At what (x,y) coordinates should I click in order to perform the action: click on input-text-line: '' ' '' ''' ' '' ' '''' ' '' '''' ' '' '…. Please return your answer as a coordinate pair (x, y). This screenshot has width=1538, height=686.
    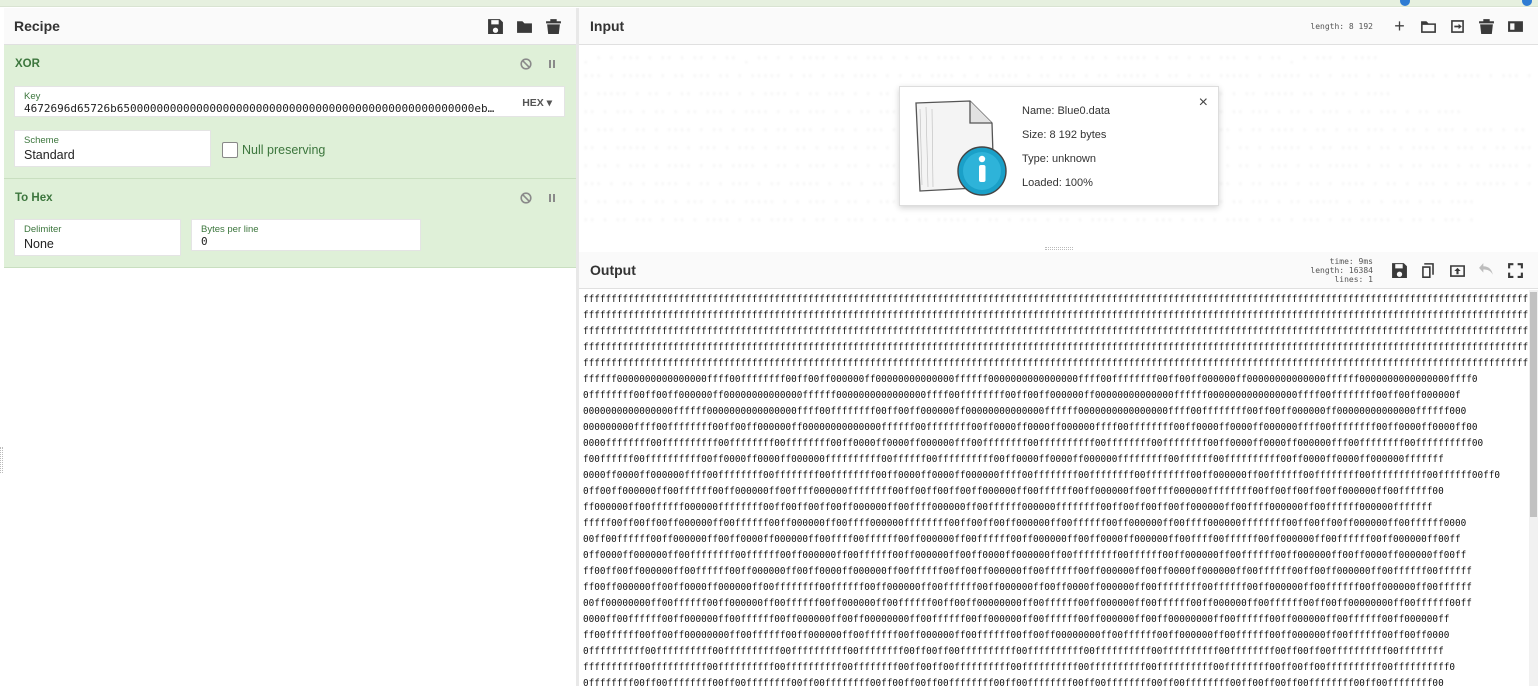
    Looking at the image, I should click on (1029, 223).